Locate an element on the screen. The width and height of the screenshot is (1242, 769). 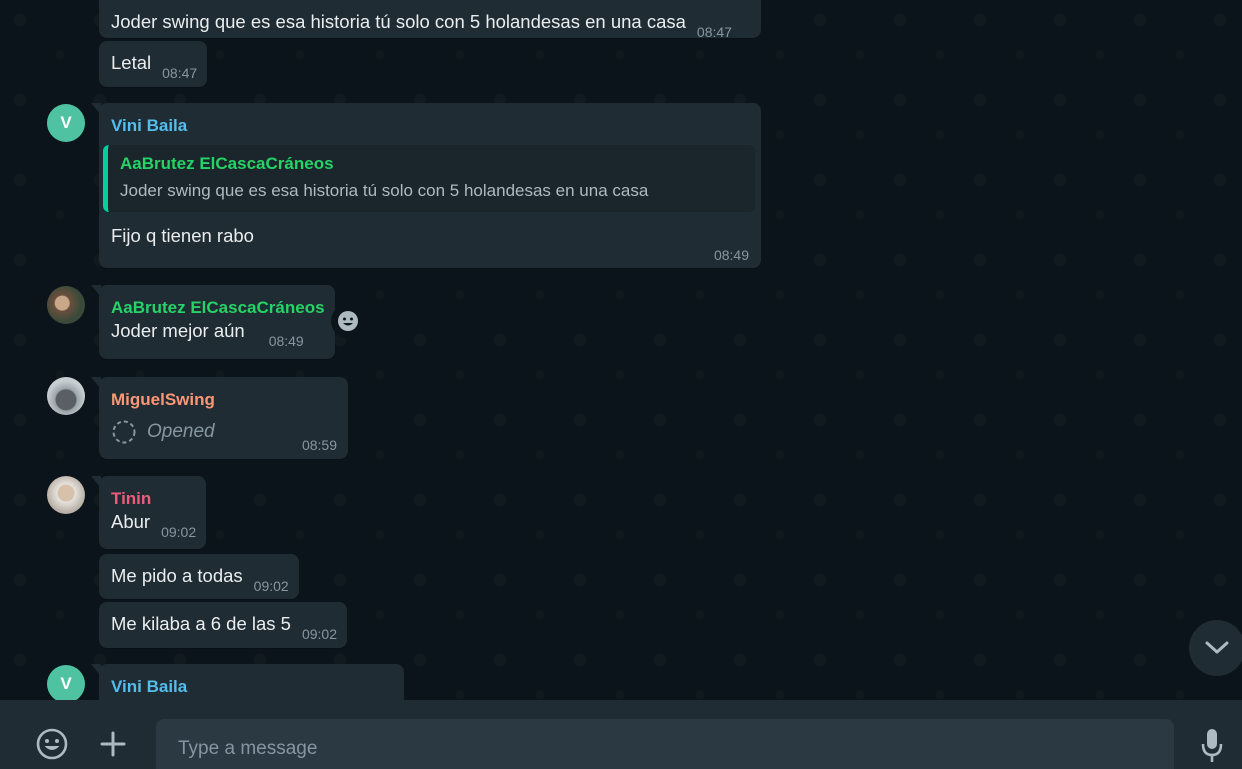
smiley-react-icon is located at coordinates (348, 321).